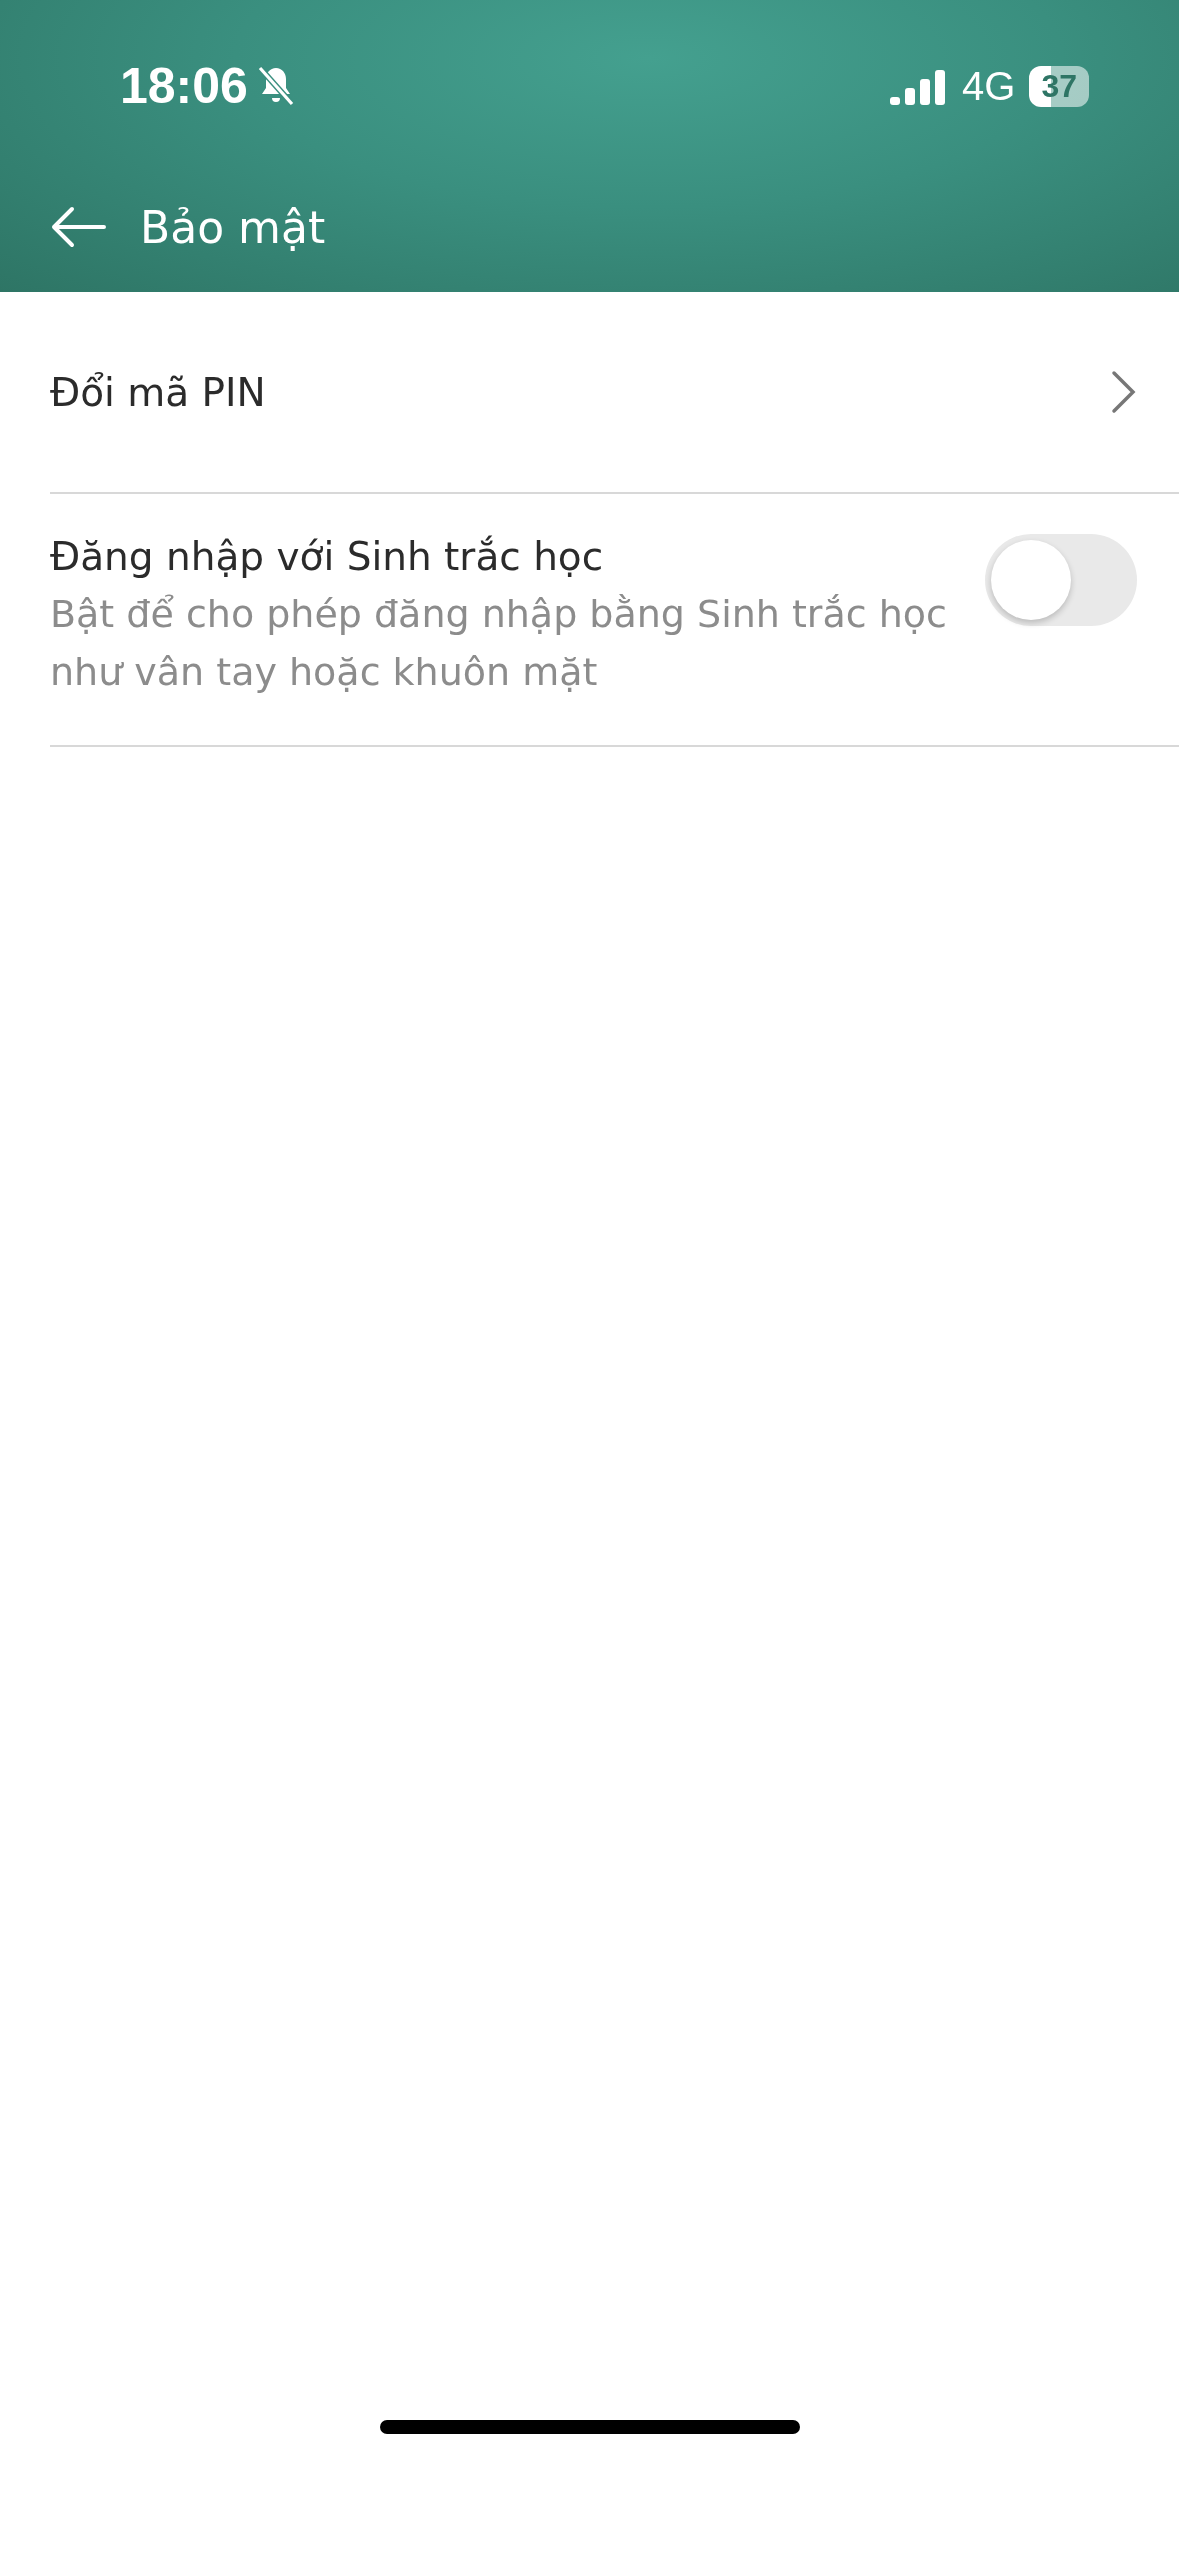  I want to click on back-arrow-icon, so click(78, 227).